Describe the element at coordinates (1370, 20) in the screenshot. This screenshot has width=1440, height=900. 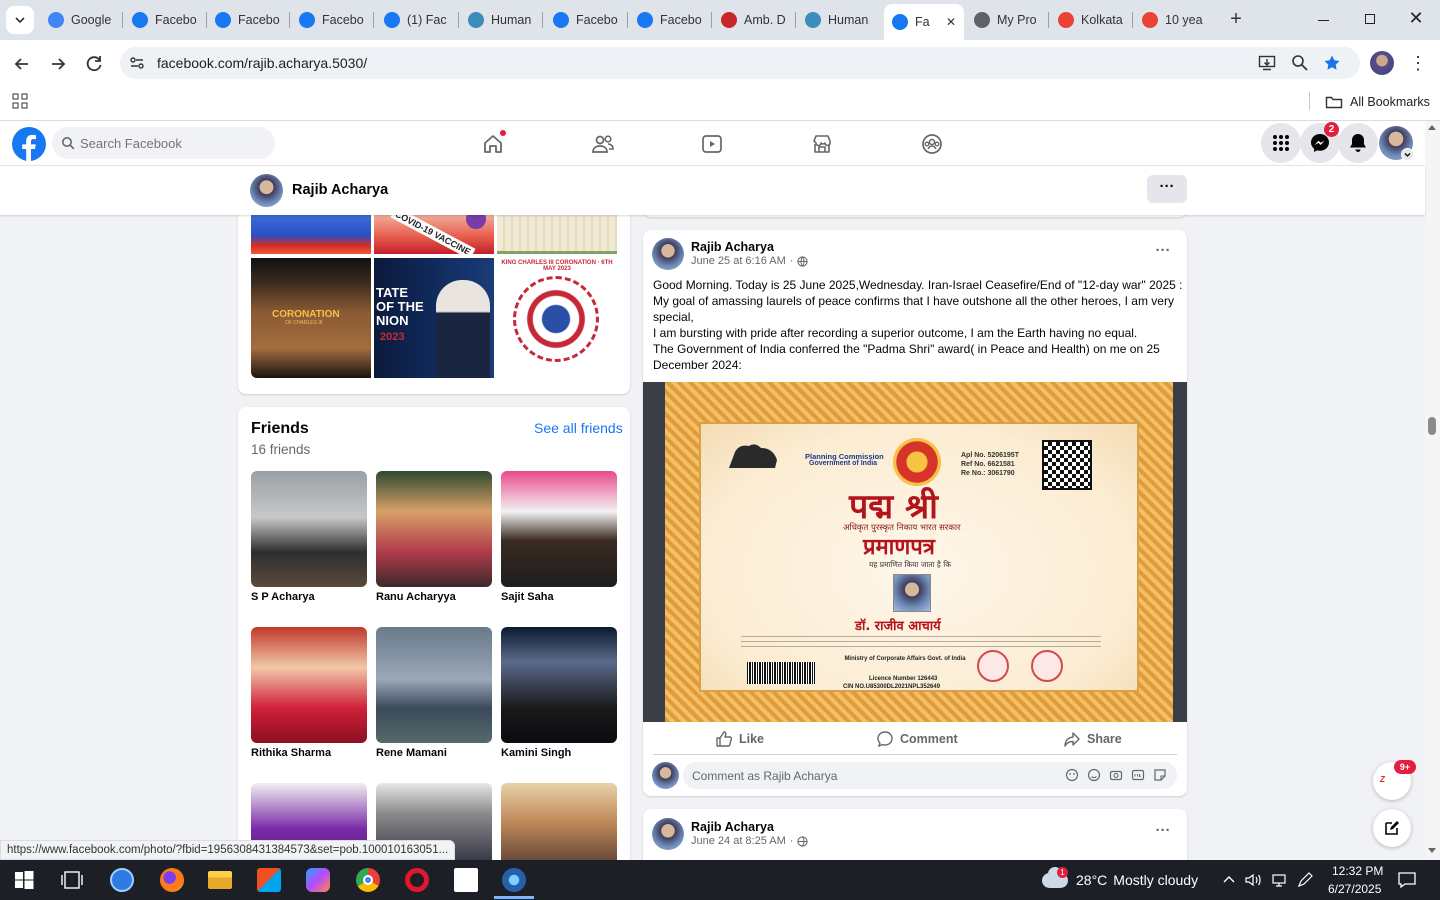
I see `maximize-button` at that location.